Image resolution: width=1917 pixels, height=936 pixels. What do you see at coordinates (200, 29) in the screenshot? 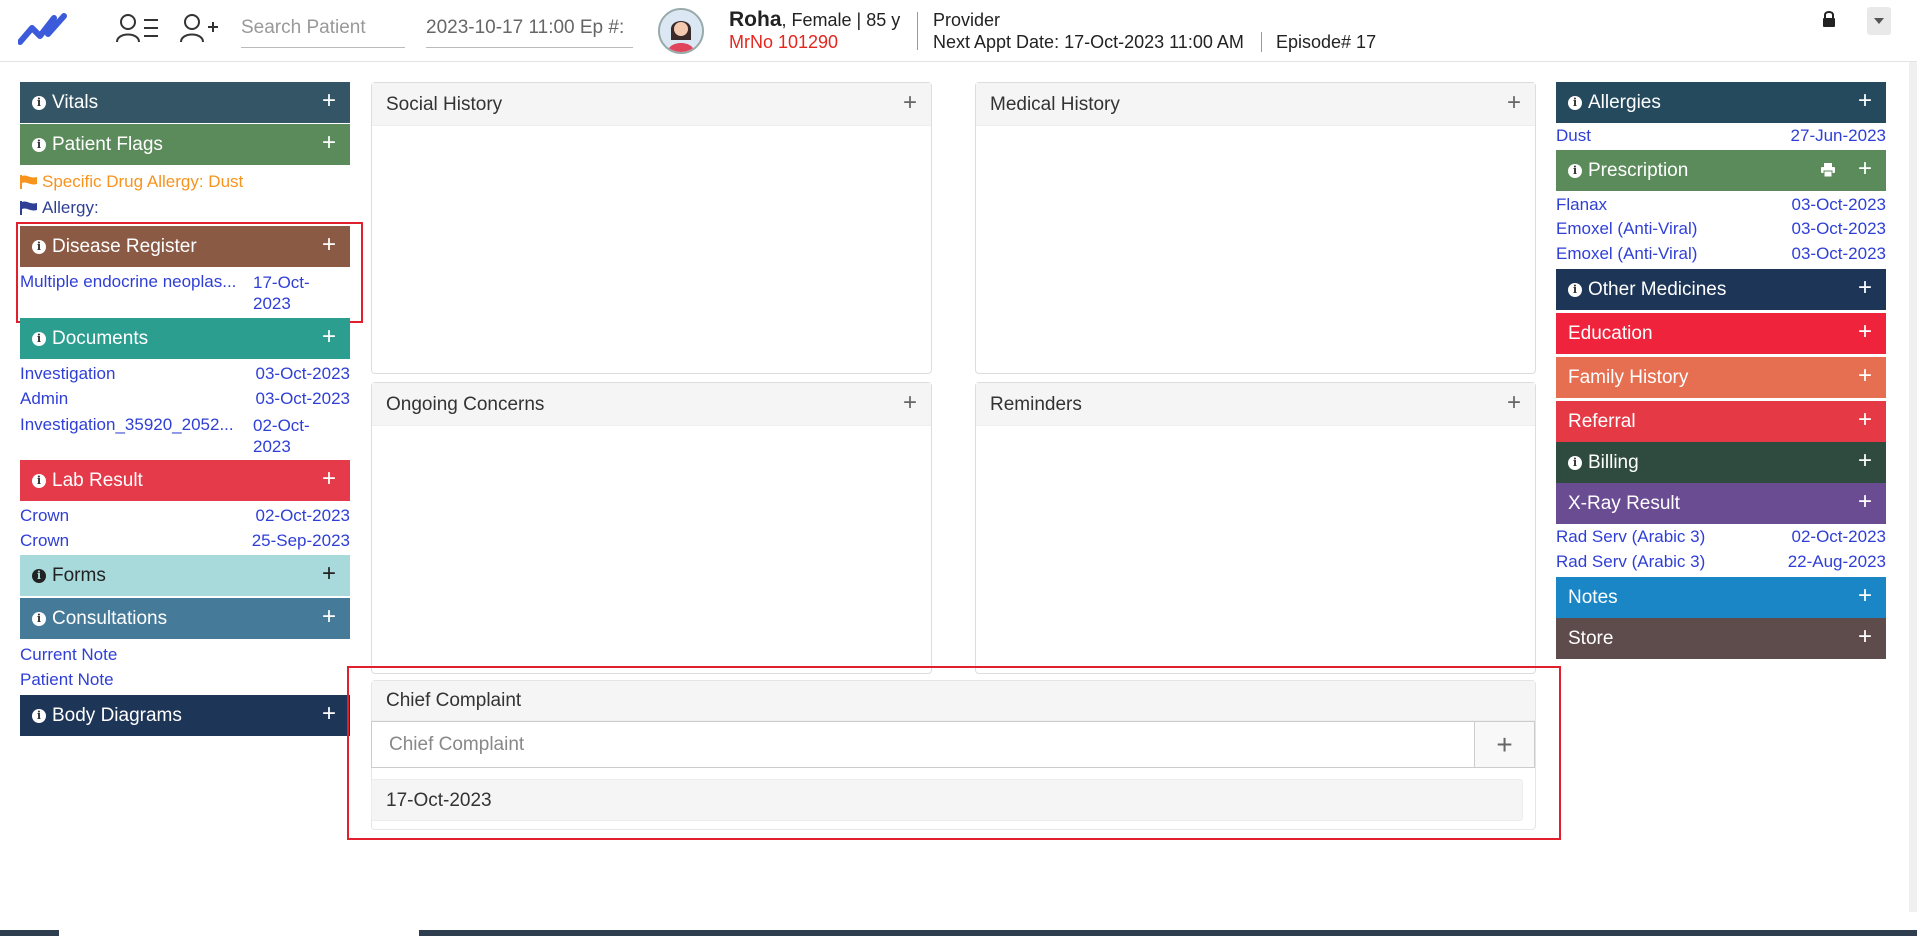
I see `add-patient-icon` at bounding box center [200, 29].